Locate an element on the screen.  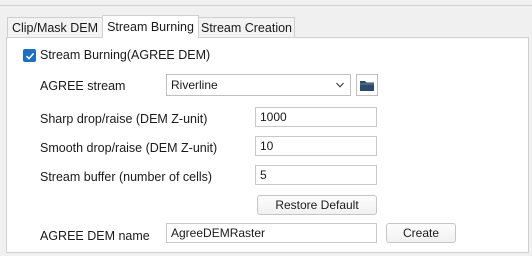
tab-label: Stream Creation is located at coordinates (246, 27).